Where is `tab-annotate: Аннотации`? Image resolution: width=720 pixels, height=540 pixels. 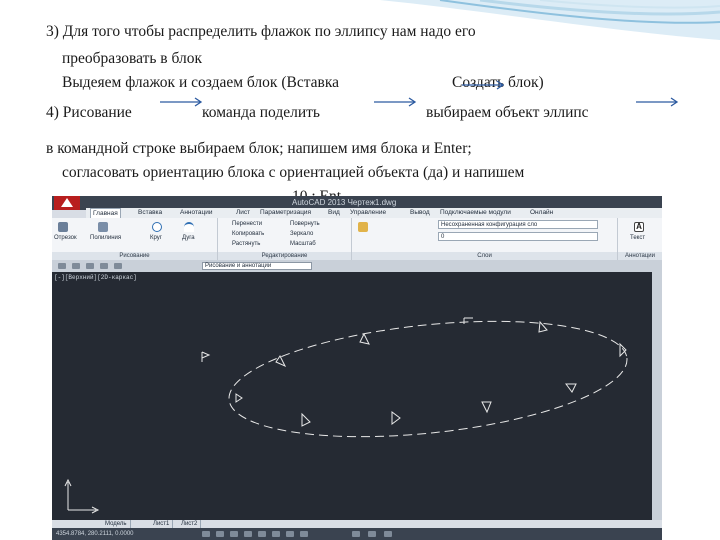 tab-annotate: Аннотации is located at coordinates (196, 213).